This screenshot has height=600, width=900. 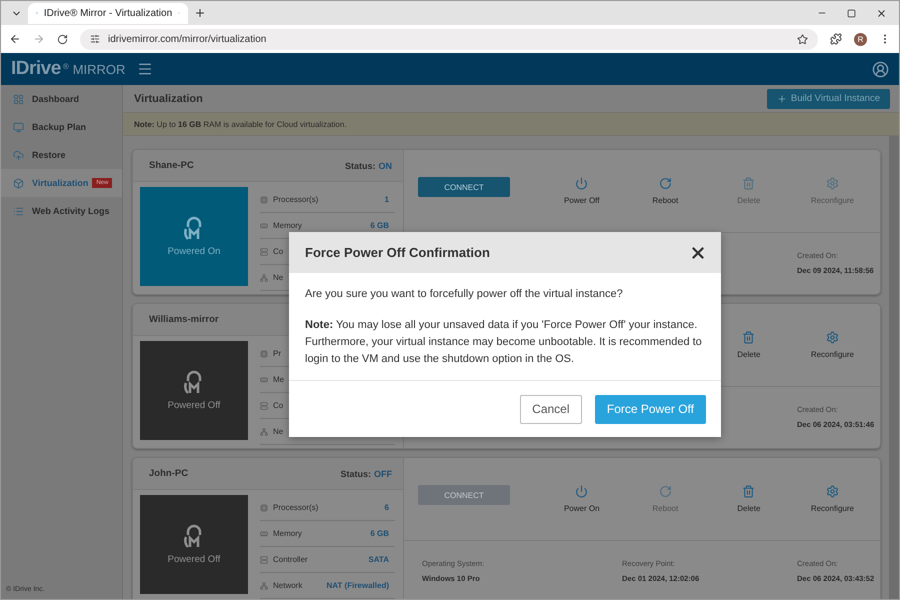 I want to click on reload-icon, so click(x=62, y=39).